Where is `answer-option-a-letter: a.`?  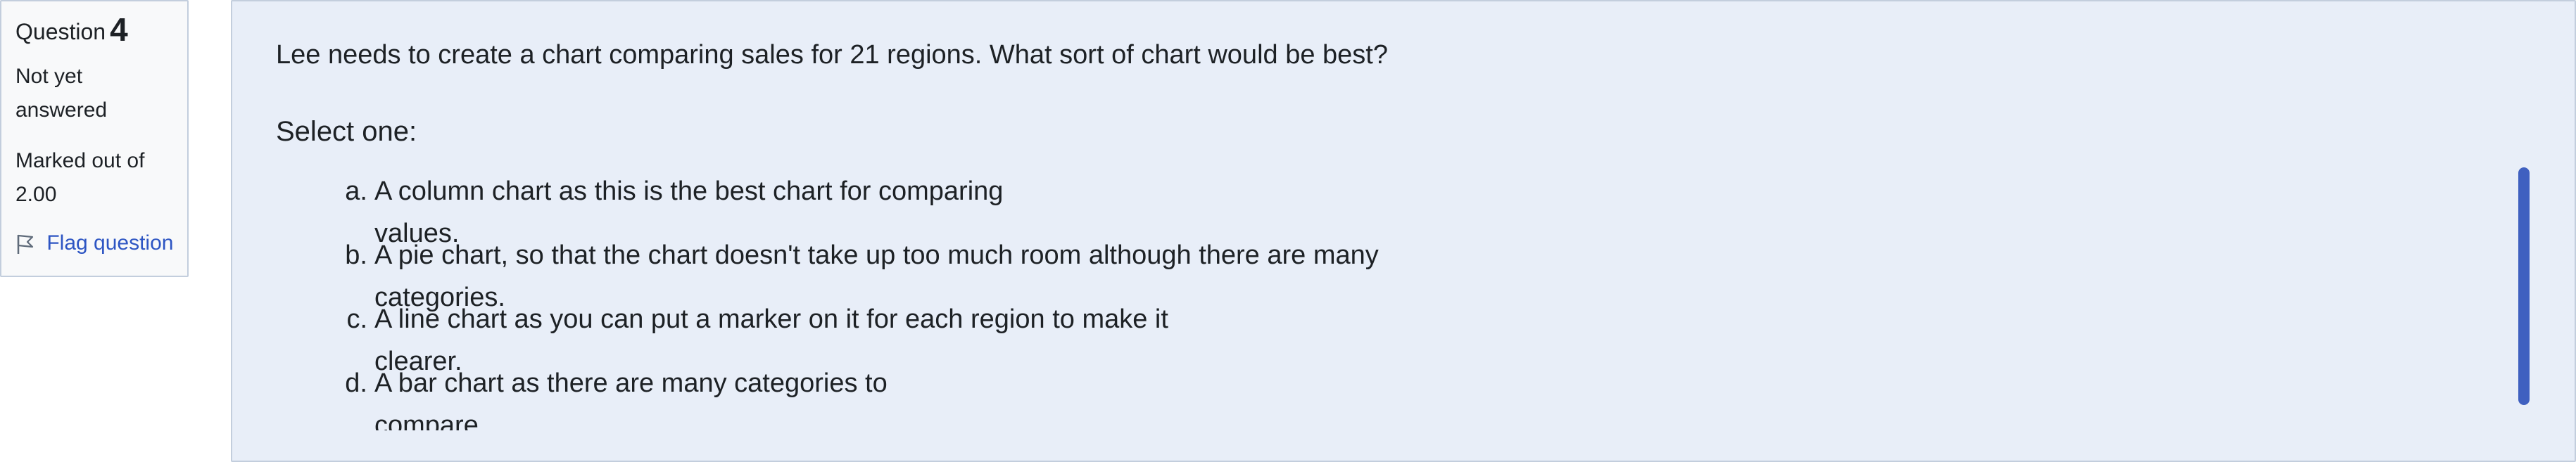 answer-option-a-letter: a. is located at coordinates (356, 191).